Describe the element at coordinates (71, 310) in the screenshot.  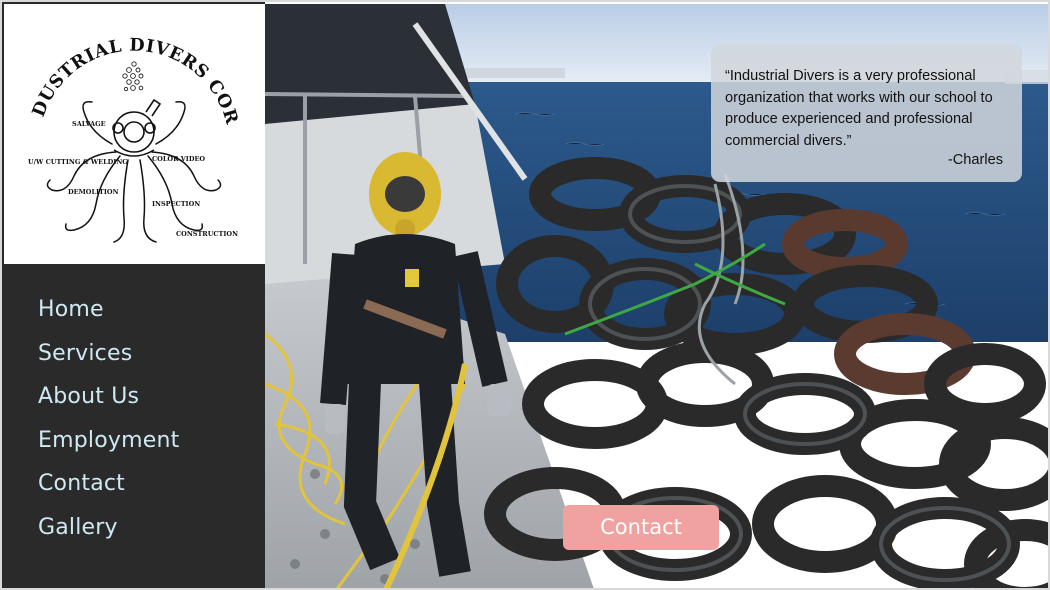
I see `nav-link-home: Home` at that location.